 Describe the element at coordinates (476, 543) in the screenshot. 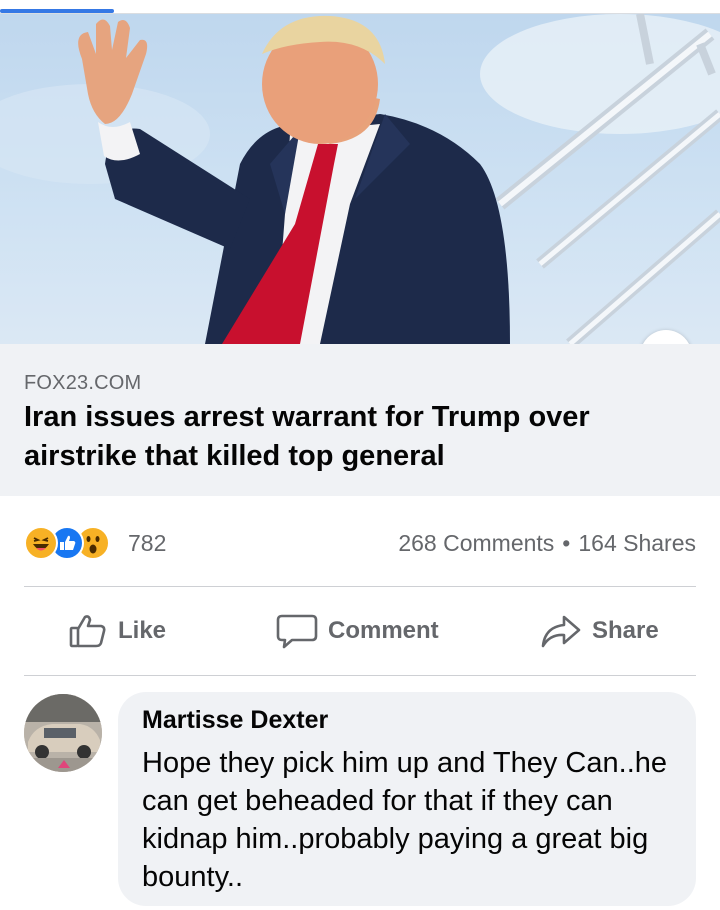

I see `comments-count: 268 Comments` at that location.